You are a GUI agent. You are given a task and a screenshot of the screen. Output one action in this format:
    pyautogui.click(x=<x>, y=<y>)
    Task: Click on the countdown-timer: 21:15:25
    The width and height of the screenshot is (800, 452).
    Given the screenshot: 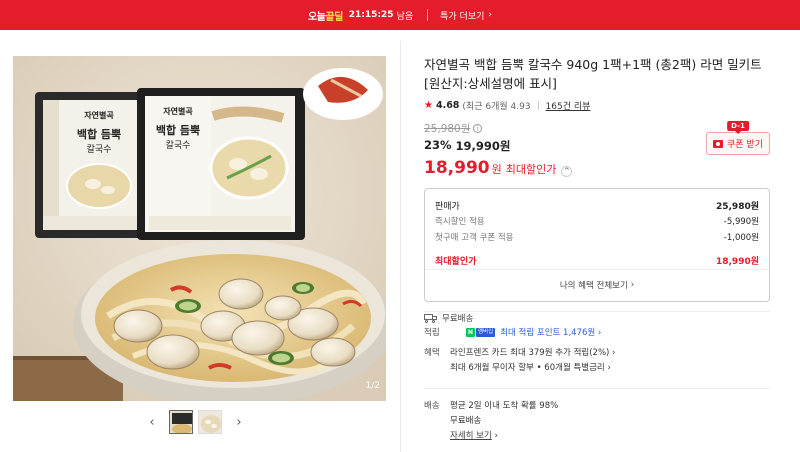 What is the action you would take?
    pyautogui.click(x=371, y=15)
    